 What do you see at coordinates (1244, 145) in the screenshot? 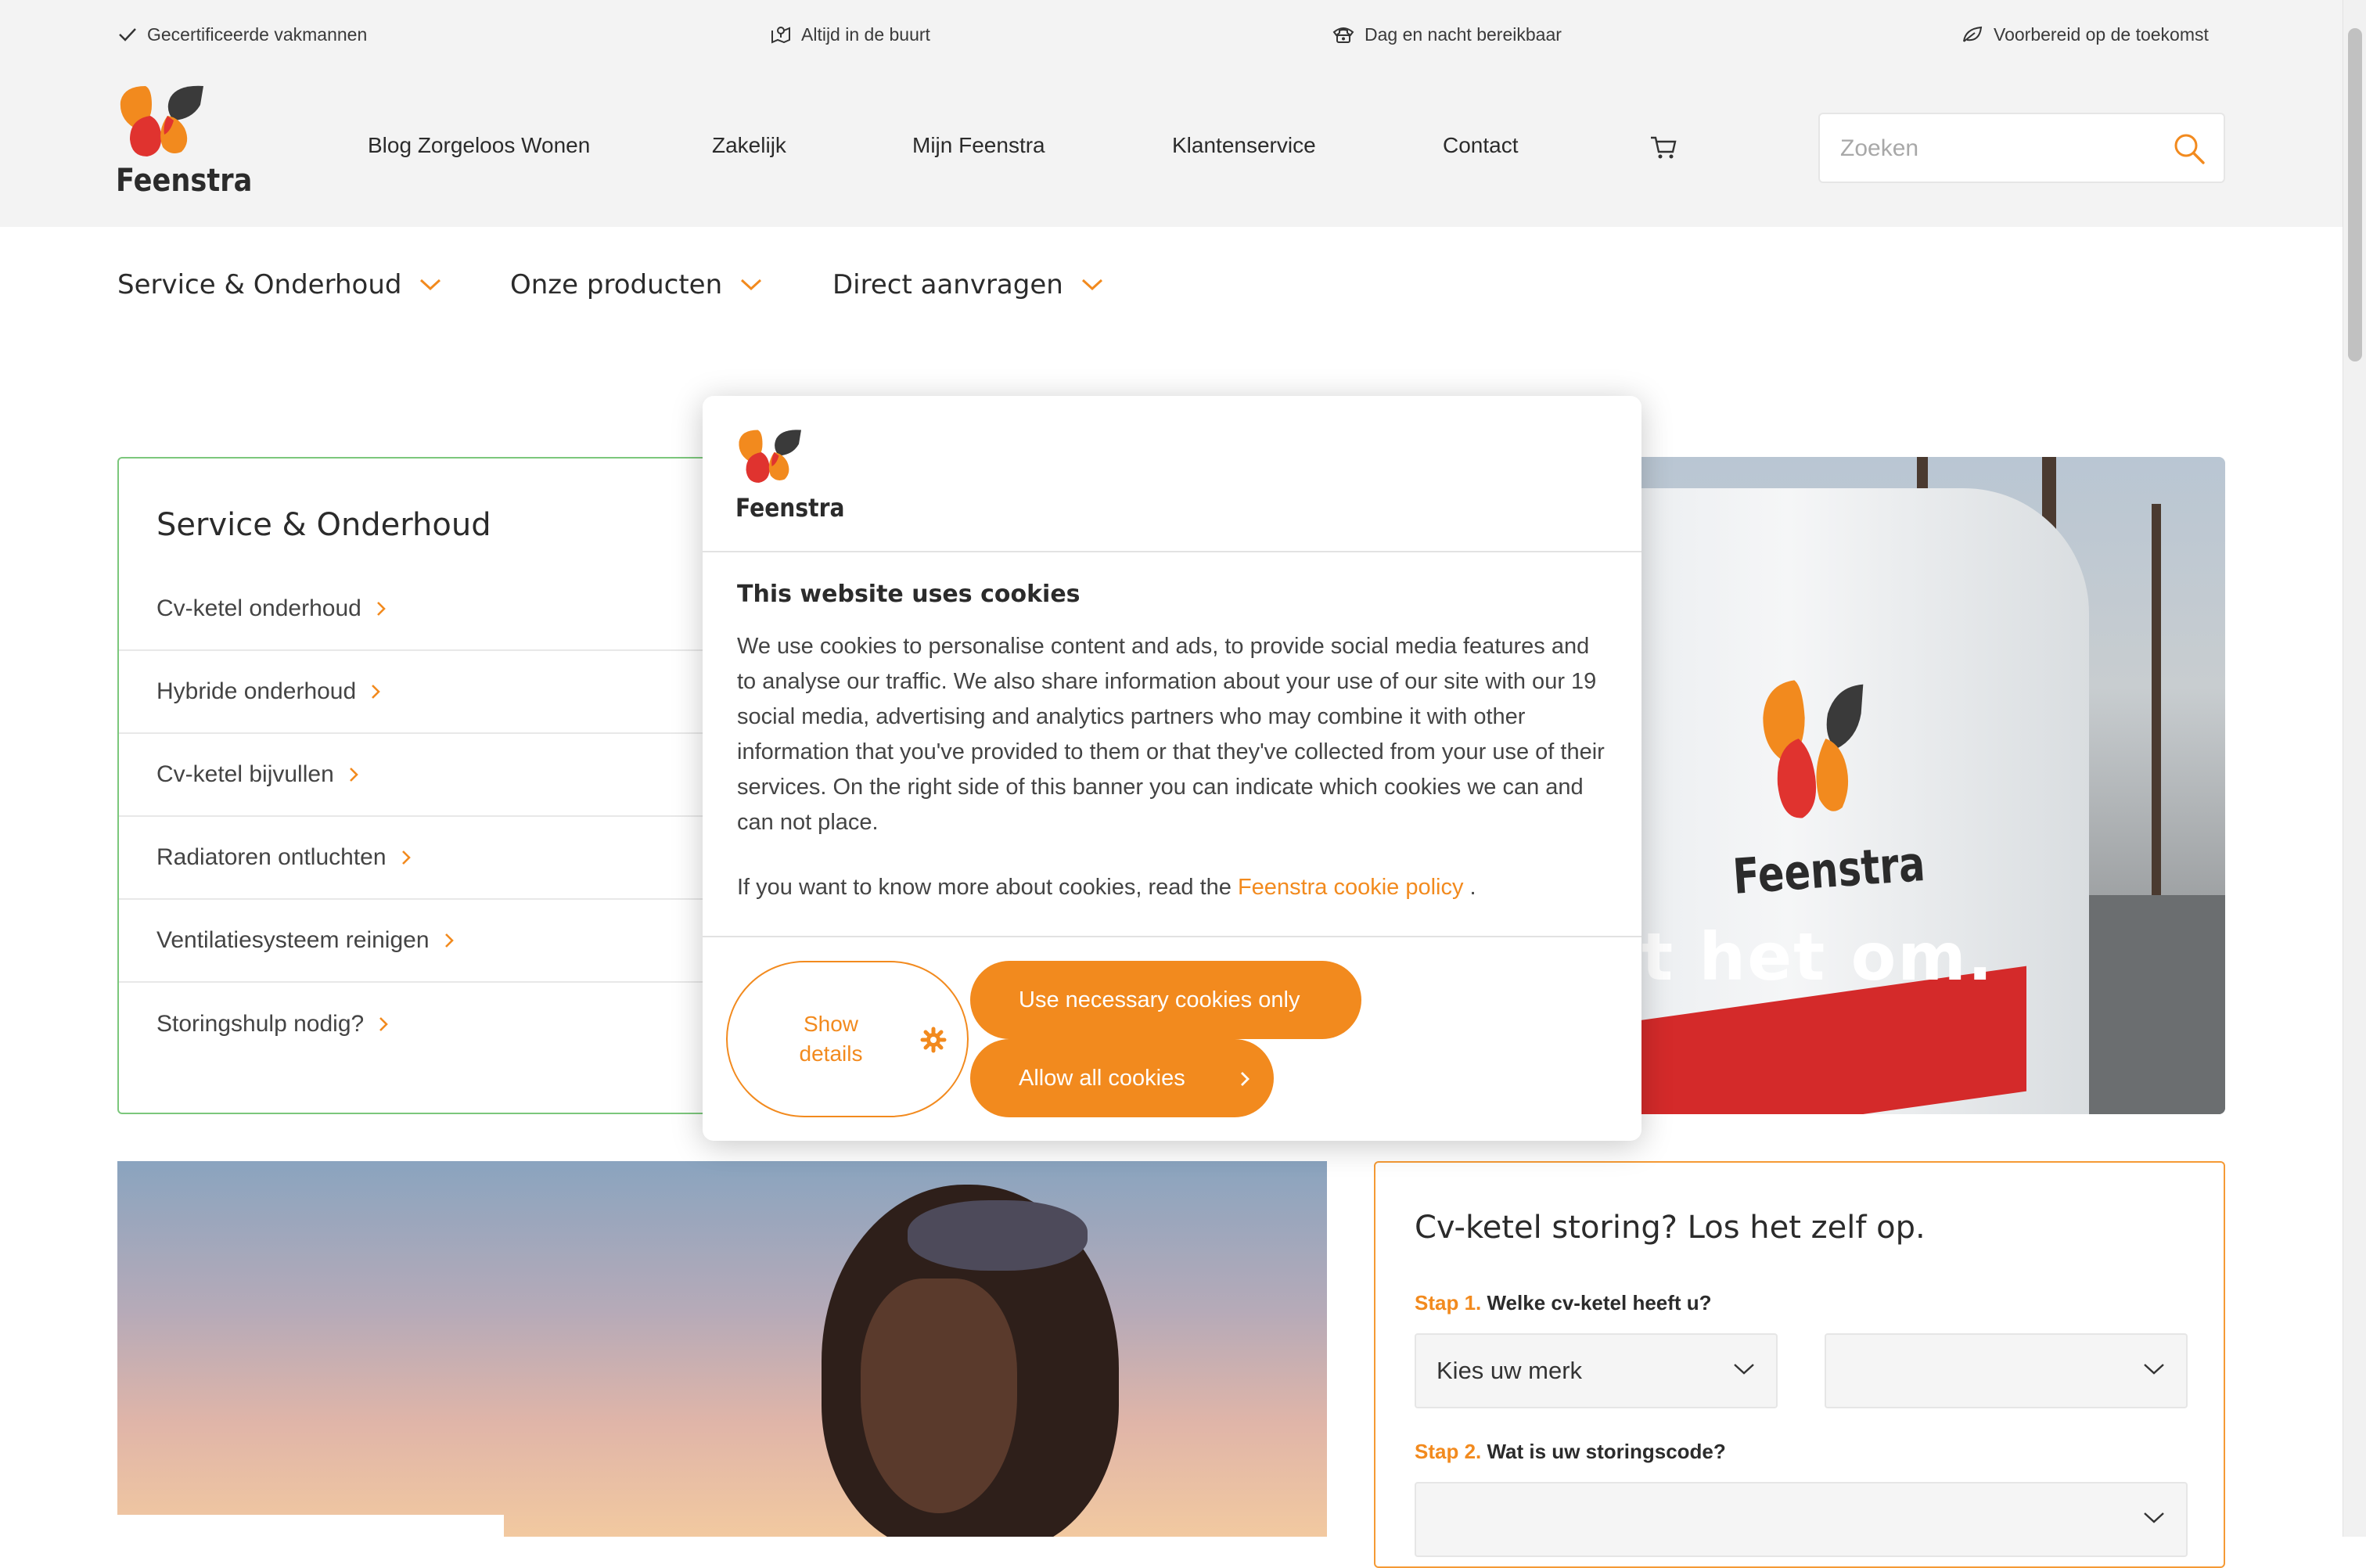
I see `nav-klantenservice: Klantenservice` at bounding box center [1244, 145].